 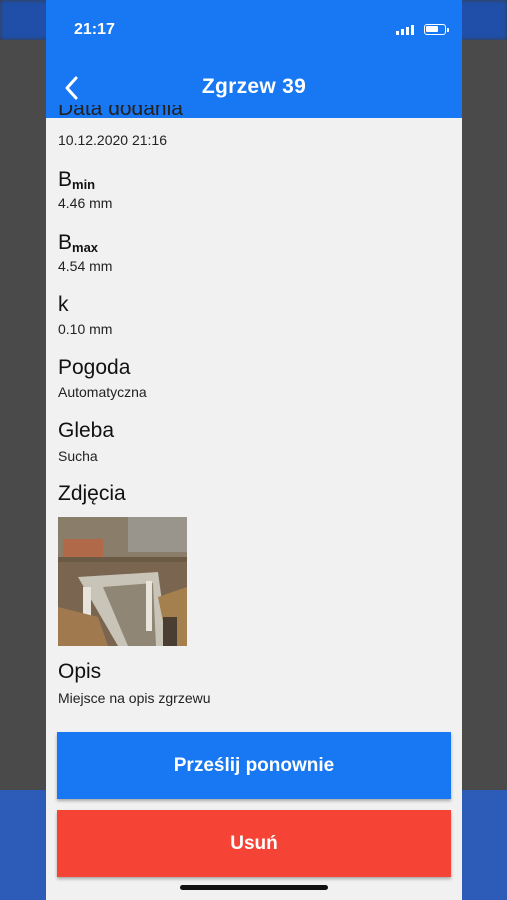 I want to click on soil-value: Sucha, so click(x=78, y=456).